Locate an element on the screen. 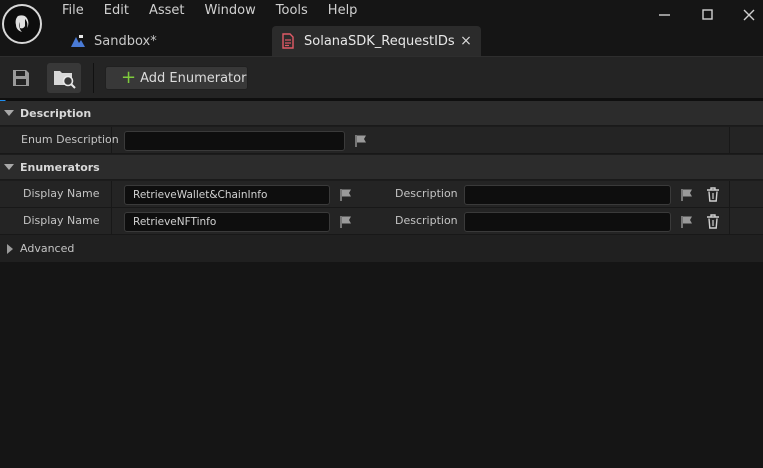 This screenshot has width=763, height=468. close-icon is located at coordinates (749, 15).